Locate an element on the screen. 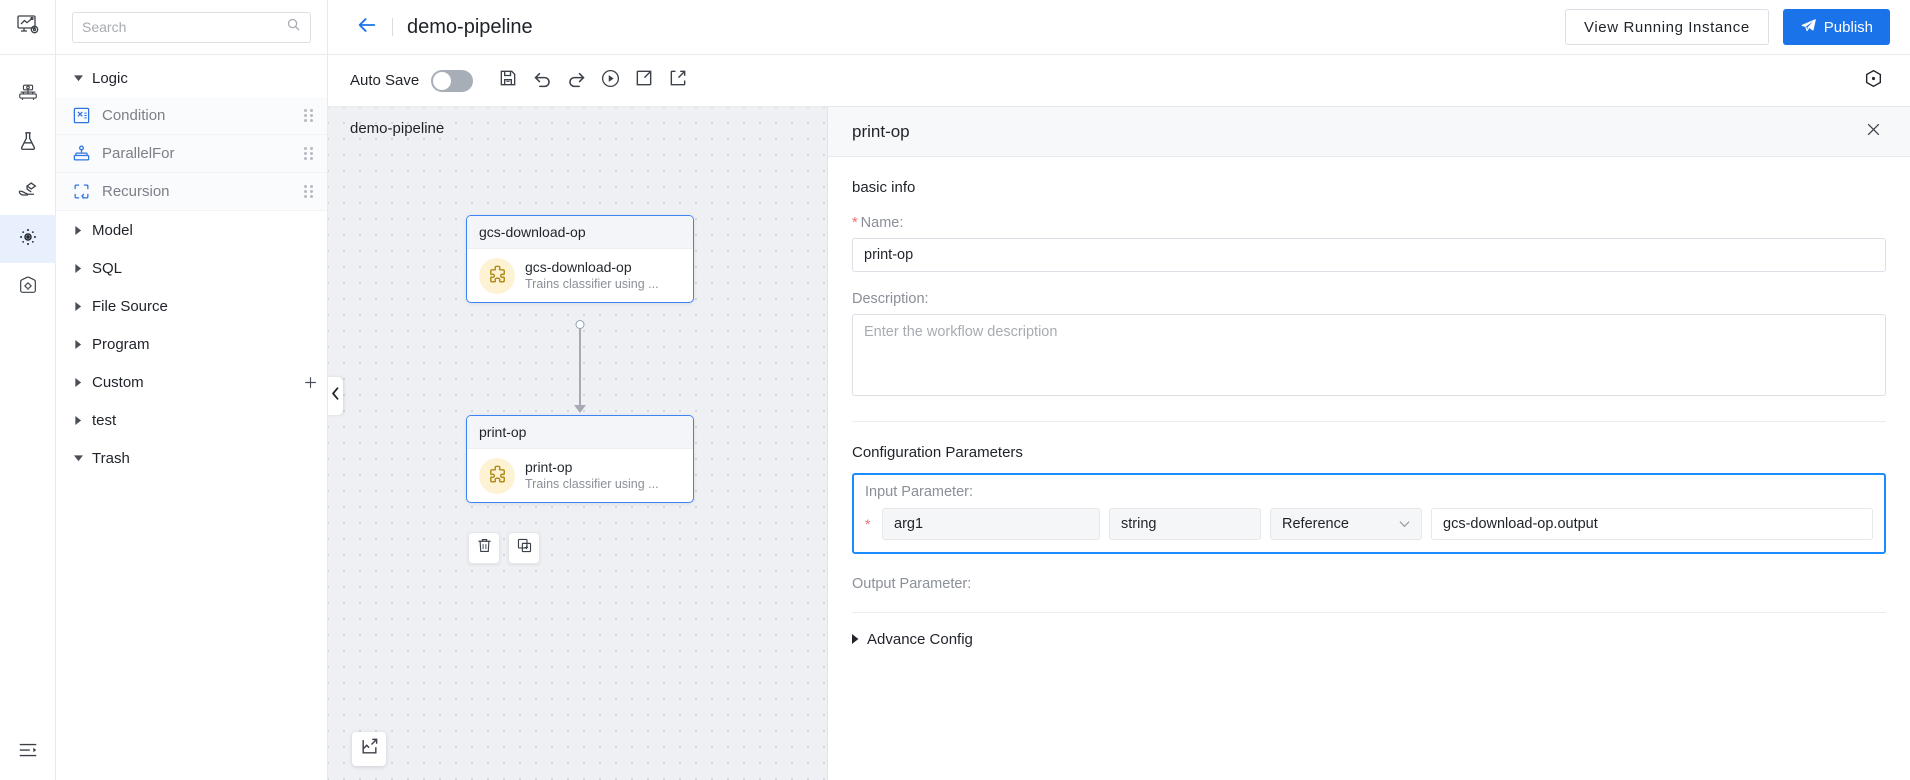 The width and height of the screenshot is (1910, 780). app-logo is located at coordinates (28, 27).